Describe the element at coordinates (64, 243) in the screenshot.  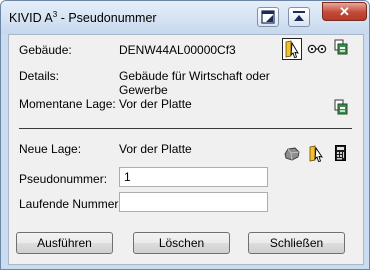
I see `execute-button: Ausführen` at that location.